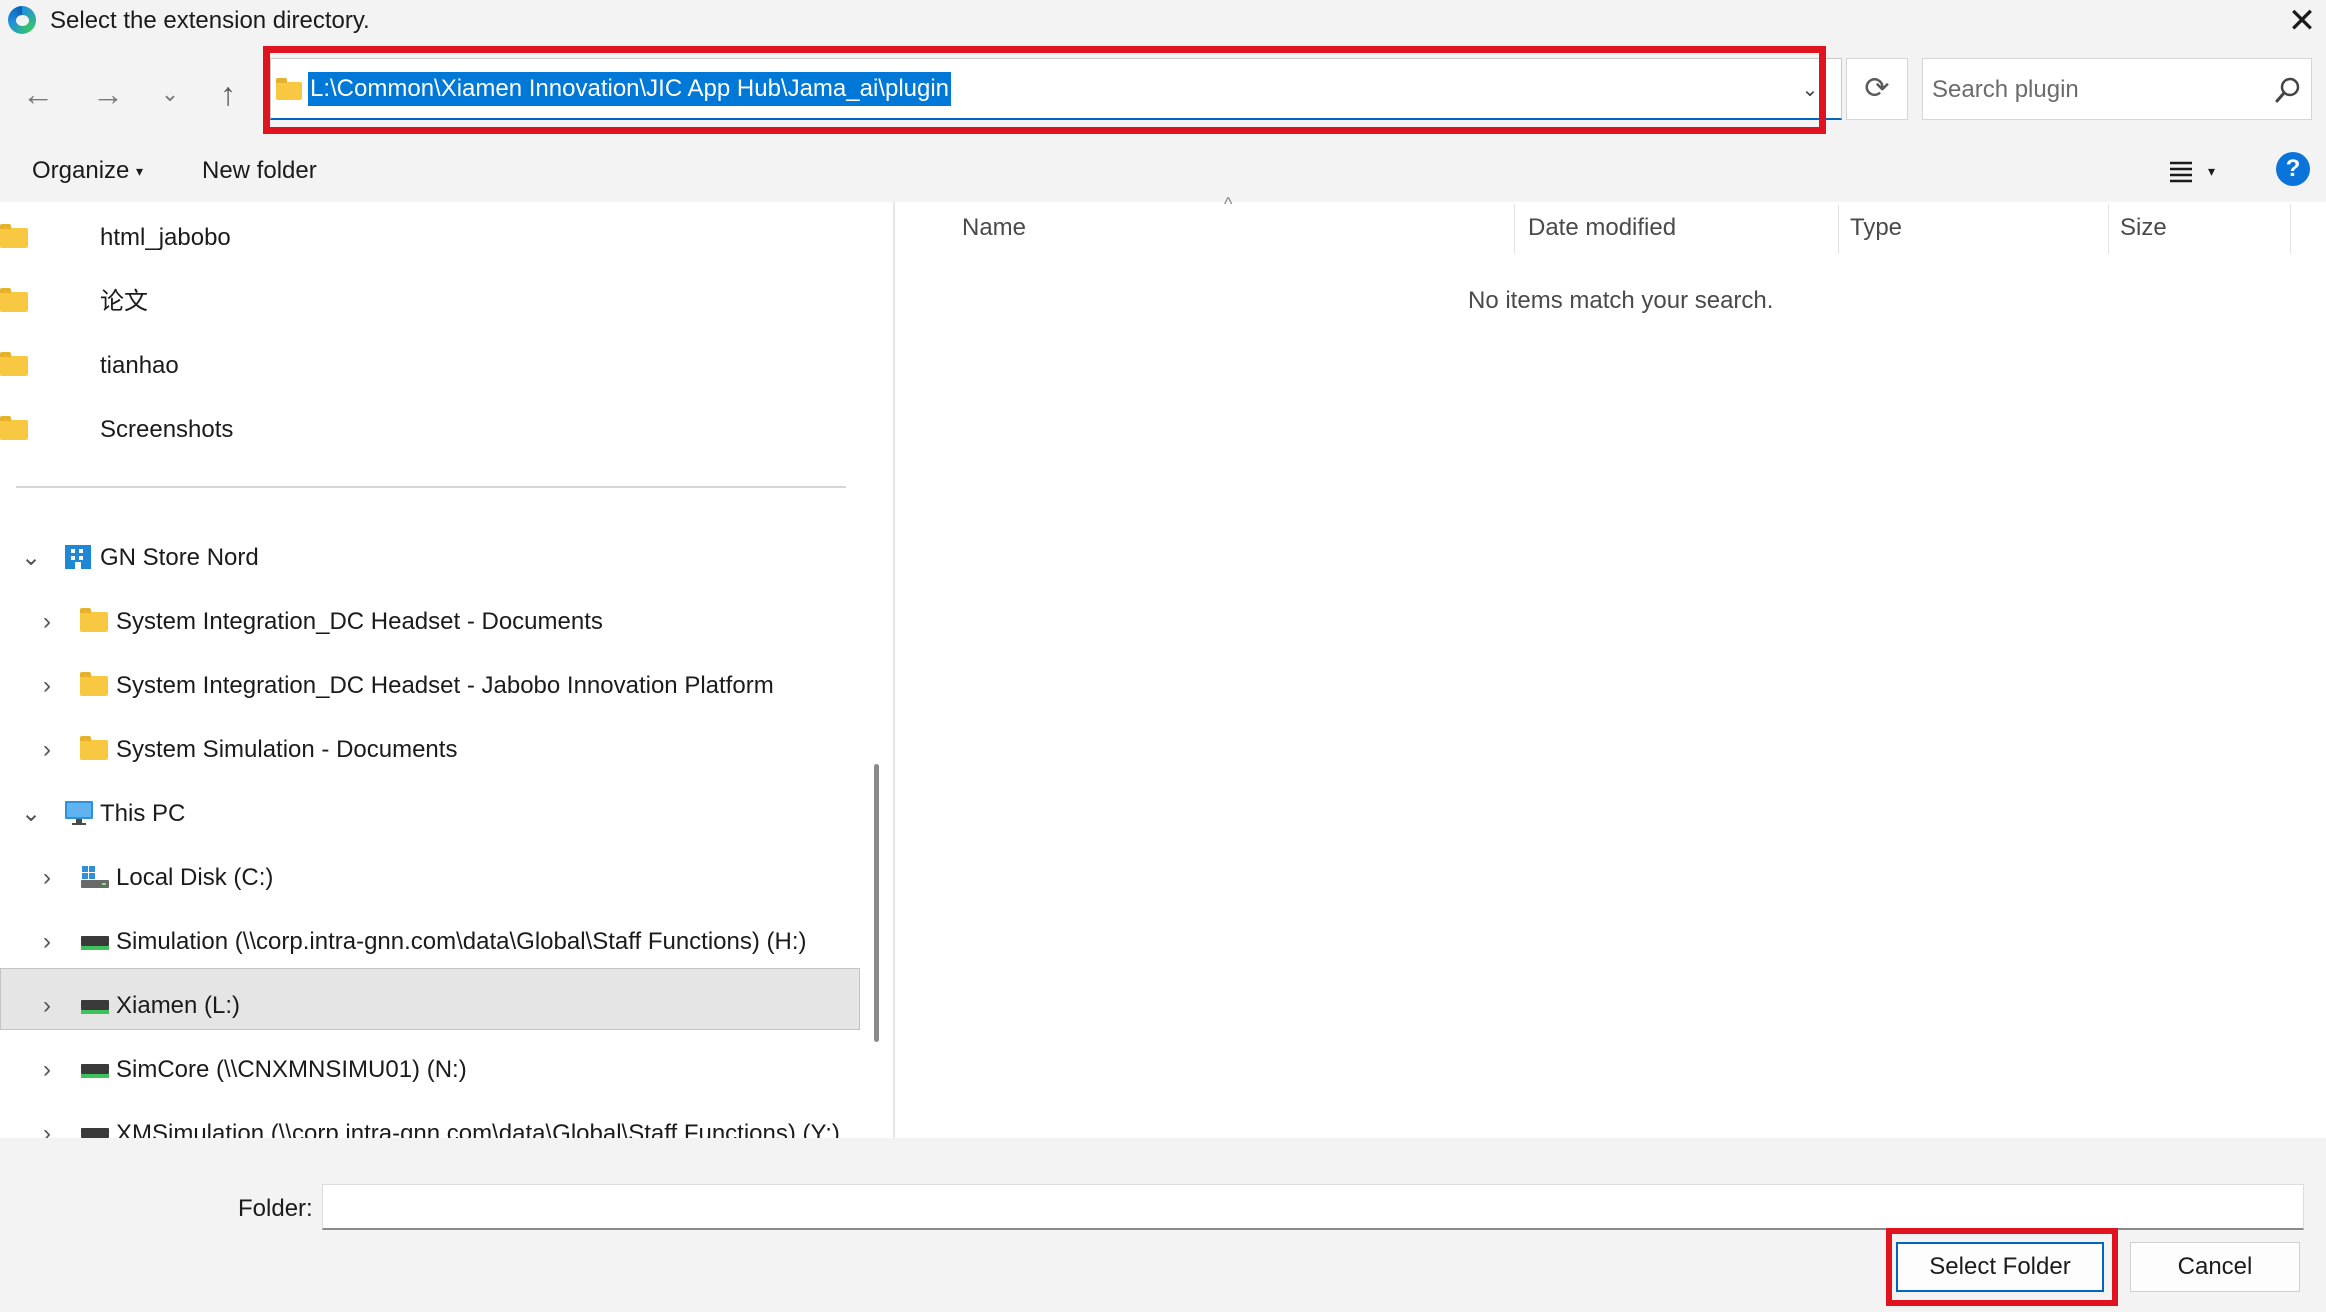 The width and height of the screenshot is (2326, 1312). I want to click on tree-item-local-disk-c: › Local Disk (C:), so click(430, 878).